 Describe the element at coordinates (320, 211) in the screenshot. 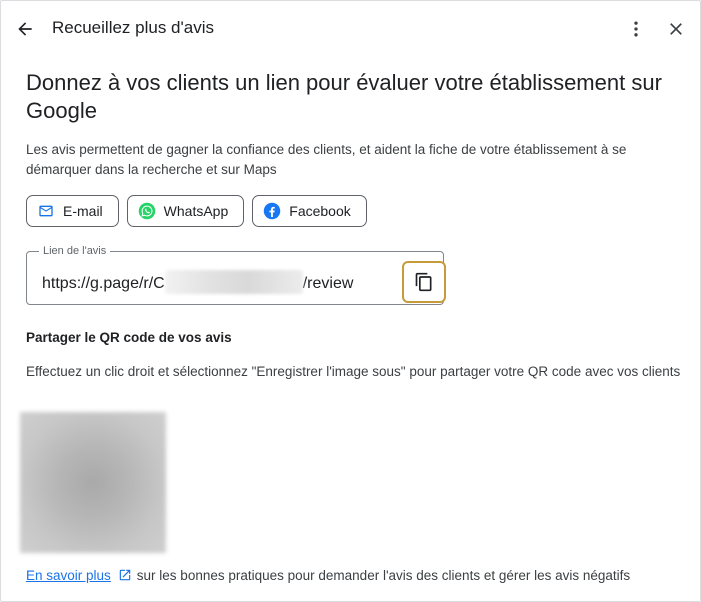

I see `share-facebook-label: Facebook` at that location.